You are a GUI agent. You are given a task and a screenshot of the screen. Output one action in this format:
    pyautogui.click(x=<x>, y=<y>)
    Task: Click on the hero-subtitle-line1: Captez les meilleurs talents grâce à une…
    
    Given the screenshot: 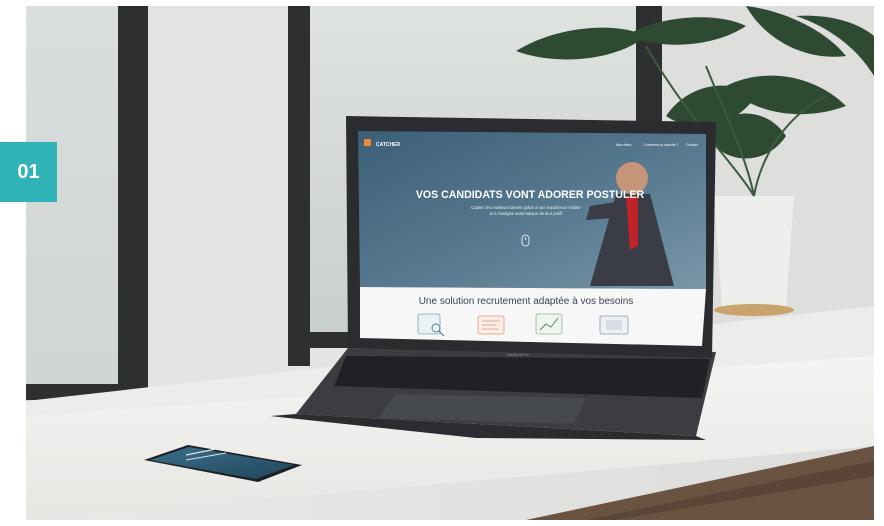 What is the action you would take?
    pyautogui.click(x=526, y=207)
    